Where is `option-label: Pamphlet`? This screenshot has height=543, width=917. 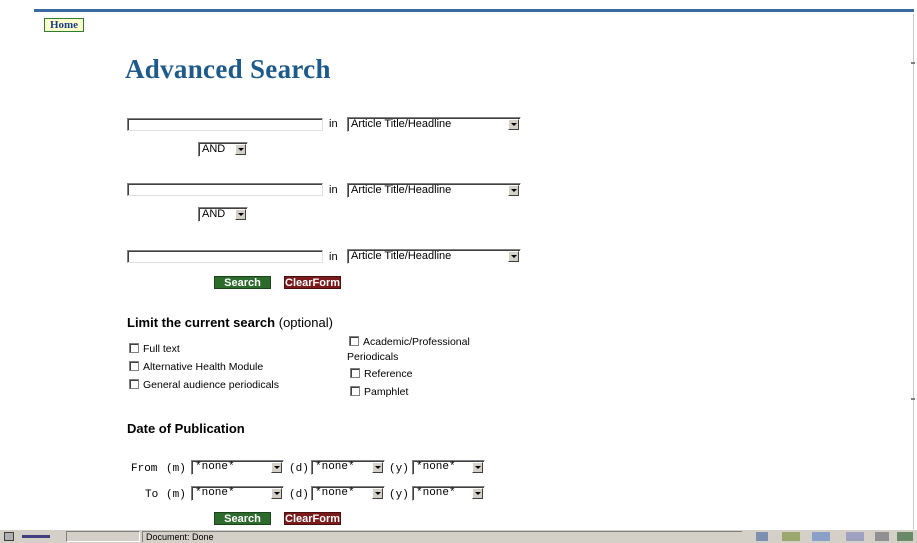 option-label: Pamphlet is located at coordinates (386, 392).